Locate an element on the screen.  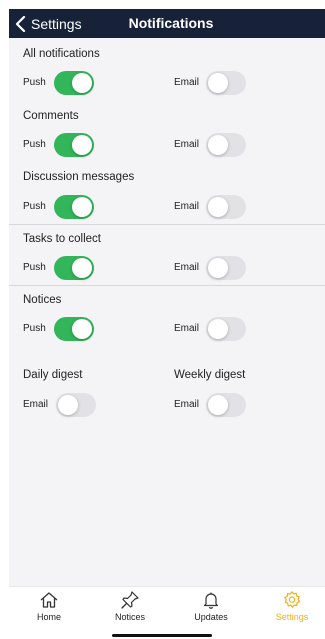
tab-notices: Notices is located at coordinates (130, 606).